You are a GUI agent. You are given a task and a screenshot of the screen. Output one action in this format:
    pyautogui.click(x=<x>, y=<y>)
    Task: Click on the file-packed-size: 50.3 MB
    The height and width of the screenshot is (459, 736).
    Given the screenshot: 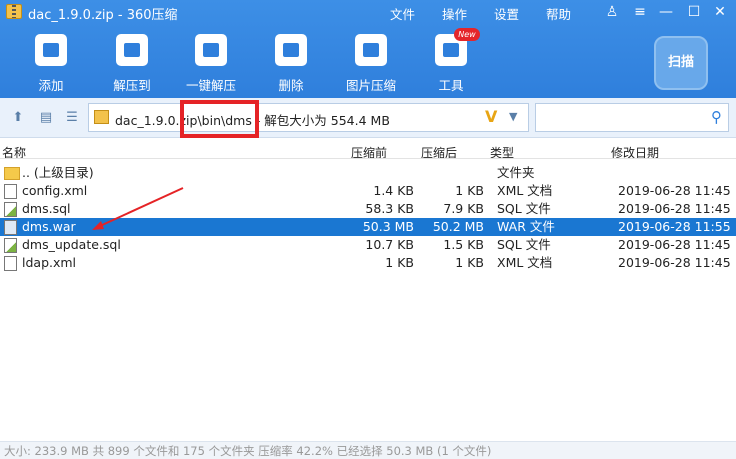 What is the action you would take?
    pyautogui.click(x=388, y=226)
    